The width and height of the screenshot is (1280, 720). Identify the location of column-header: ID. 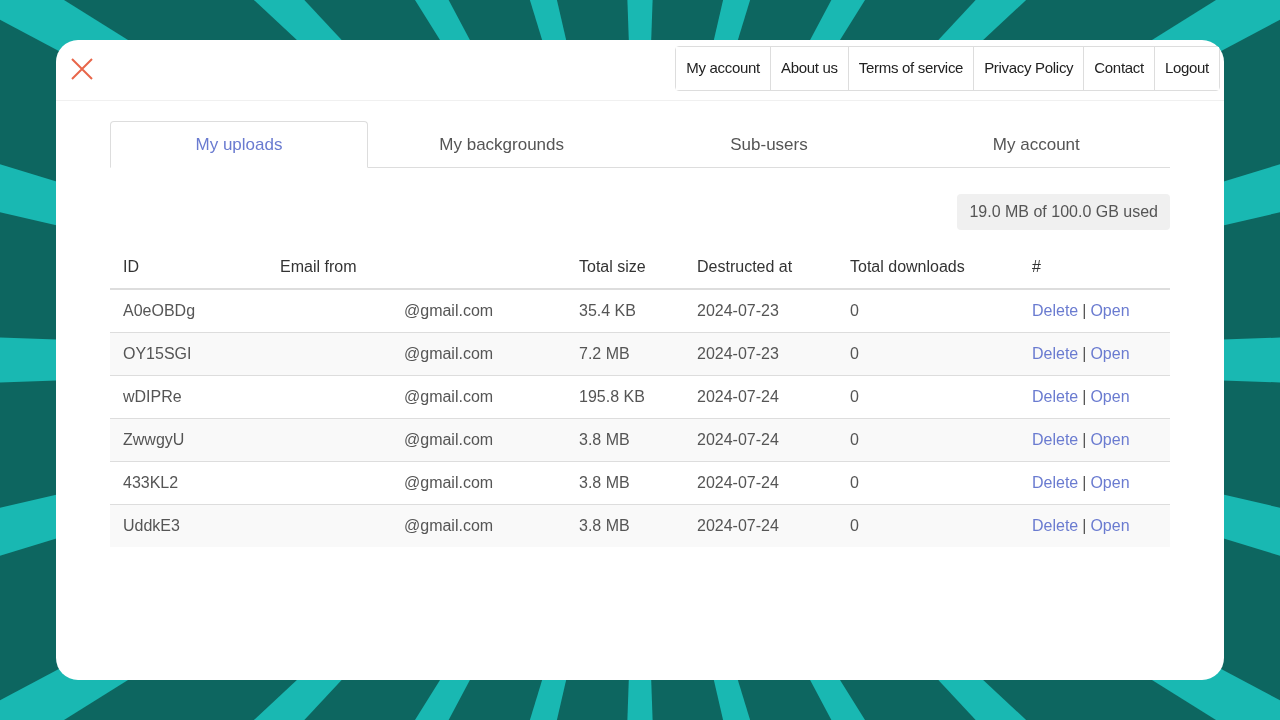
(188, 267).